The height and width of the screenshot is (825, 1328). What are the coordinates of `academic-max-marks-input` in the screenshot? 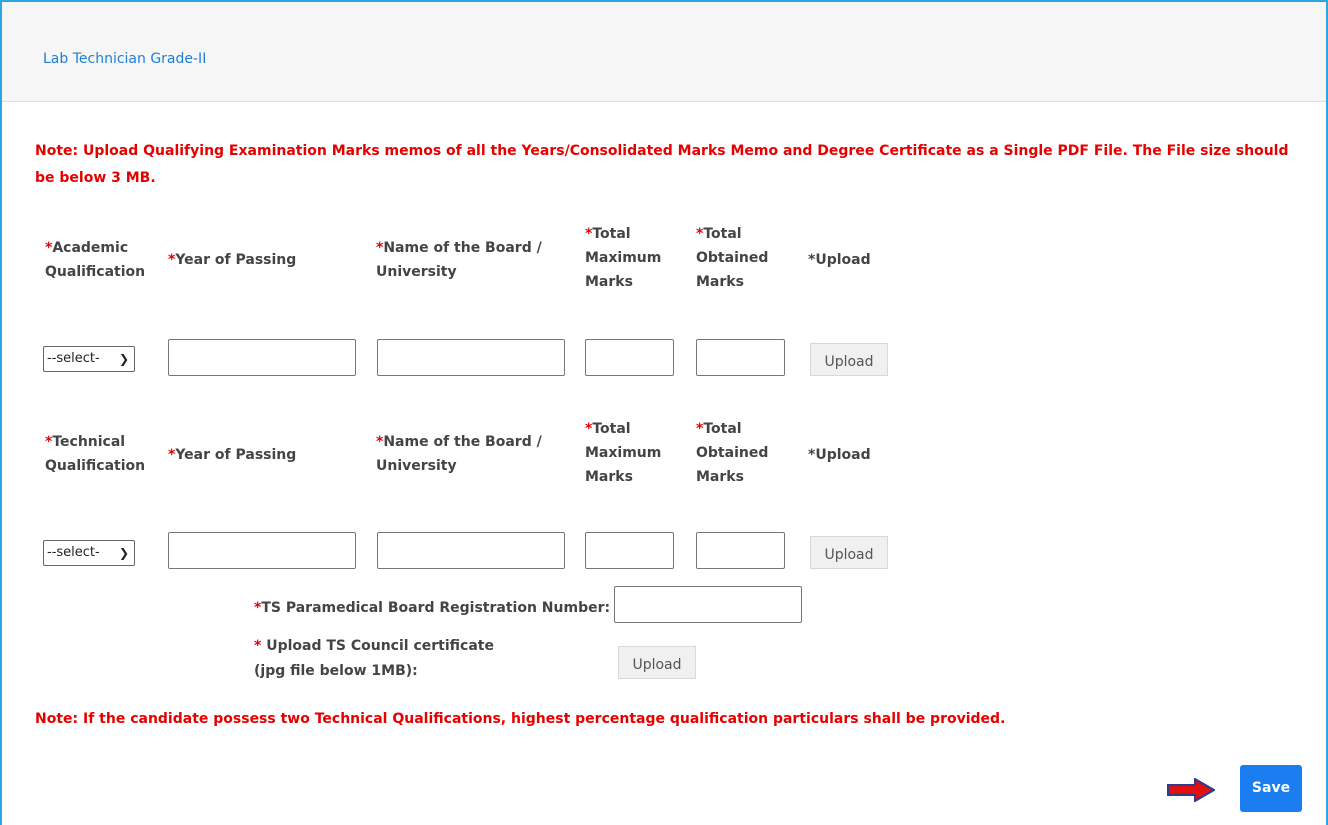 It's located at (629, 357).